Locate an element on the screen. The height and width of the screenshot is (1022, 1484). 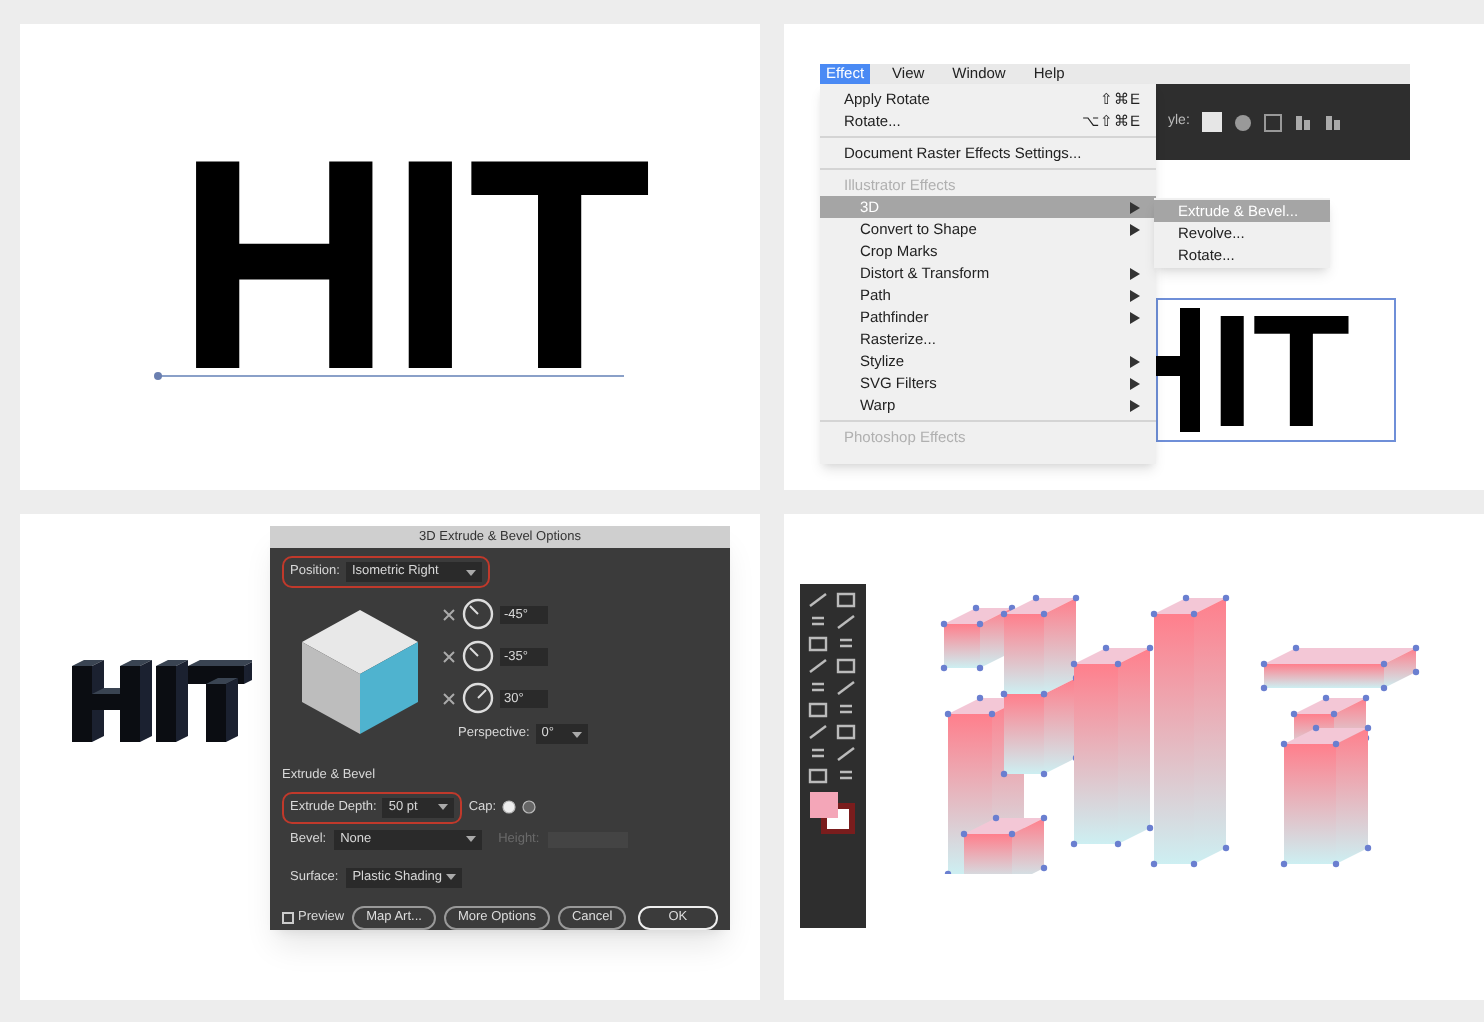
letter-stroke-artwork is located at coordinates (1178, 370).